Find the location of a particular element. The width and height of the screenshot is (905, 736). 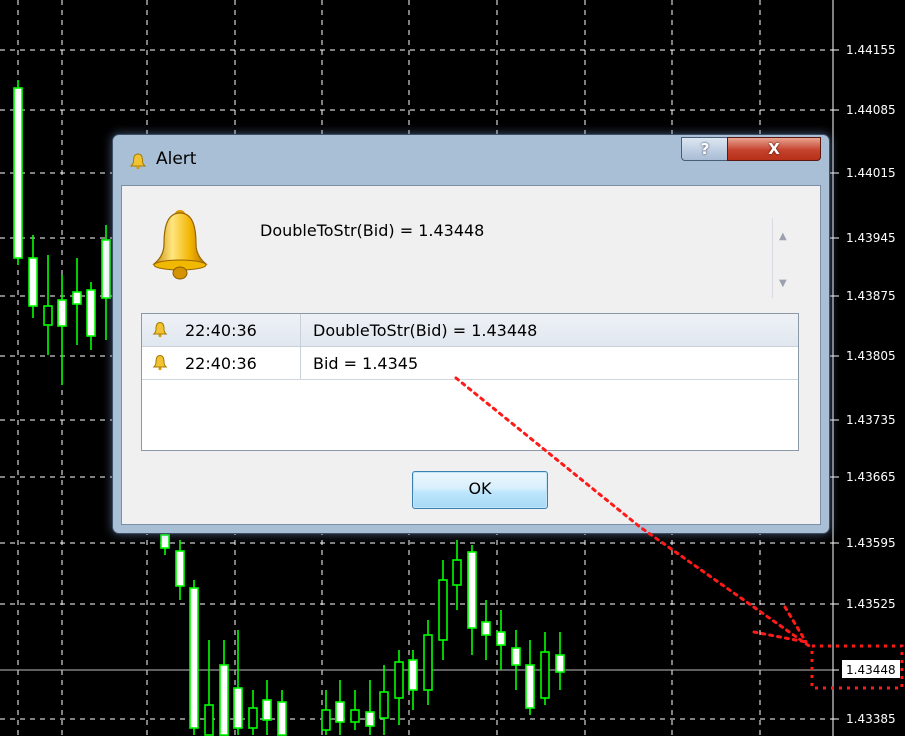

ok-button: OK is located at coordinates (480, 490).